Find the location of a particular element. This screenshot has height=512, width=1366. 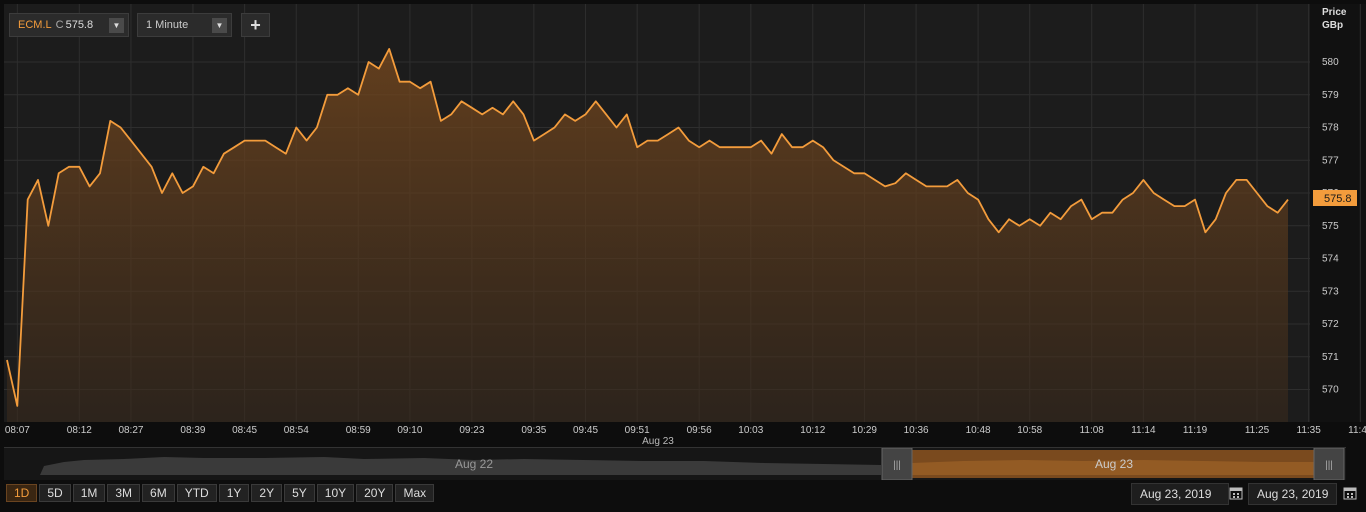

x-tick-label: 11:25 is located at coordinates (1257, 430).